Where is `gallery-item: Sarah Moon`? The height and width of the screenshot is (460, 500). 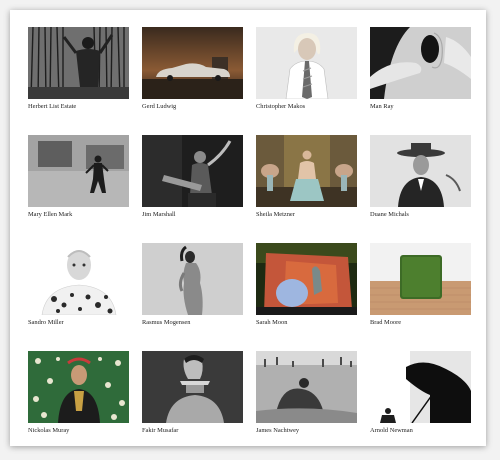 gallery-item: Sarah Moon is located at coordinates (306, 297).